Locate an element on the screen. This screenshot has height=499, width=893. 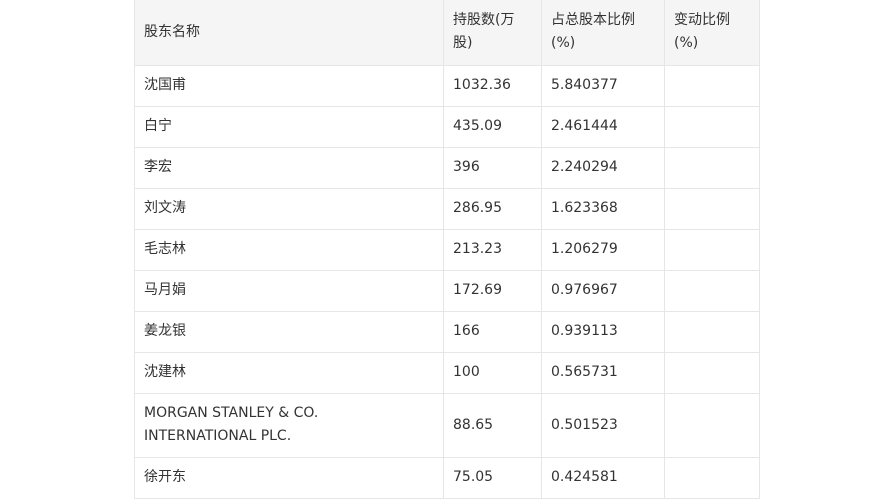
cell-ratio: 1.206279 is located at coordinates (603, 249).